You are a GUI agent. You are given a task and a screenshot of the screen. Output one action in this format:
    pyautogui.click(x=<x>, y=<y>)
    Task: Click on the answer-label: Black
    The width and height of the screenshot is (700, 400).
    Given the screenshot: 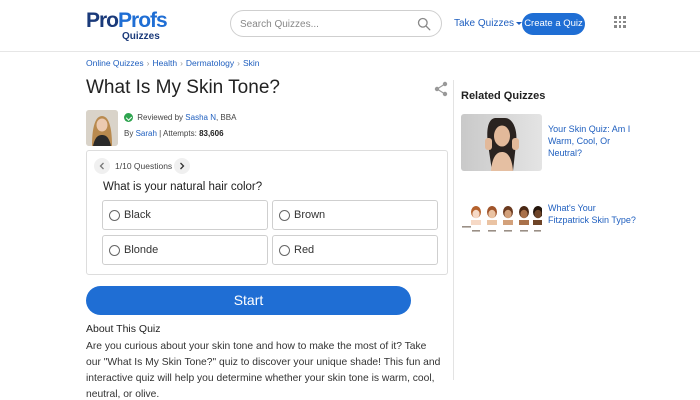 What is the action you would take?
    pyautogui.click(x=137, y=215)
    